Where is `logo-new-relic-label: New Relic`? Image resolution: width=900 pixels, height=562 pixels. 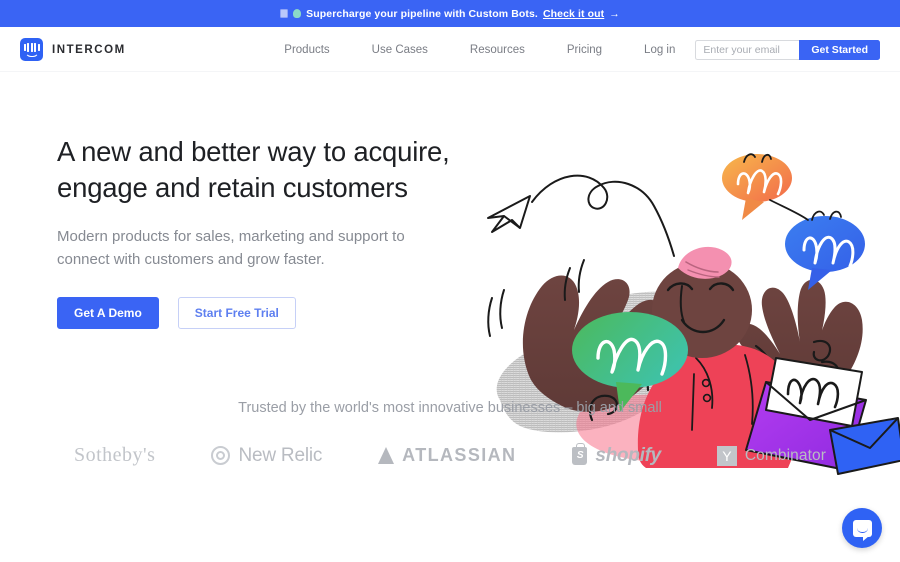 logo-new-relic-label: New Relic is located at coordinates (280, 455).